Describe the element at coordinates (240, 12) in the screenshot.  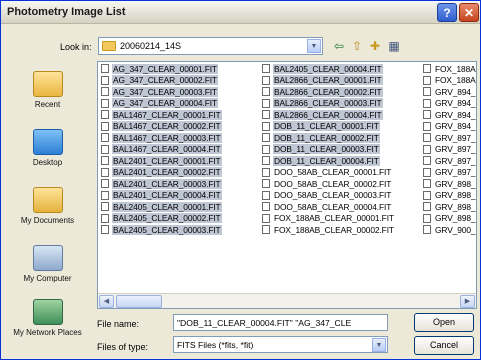
I see `title-bar: Photometry Image List ? ✕` at that location.